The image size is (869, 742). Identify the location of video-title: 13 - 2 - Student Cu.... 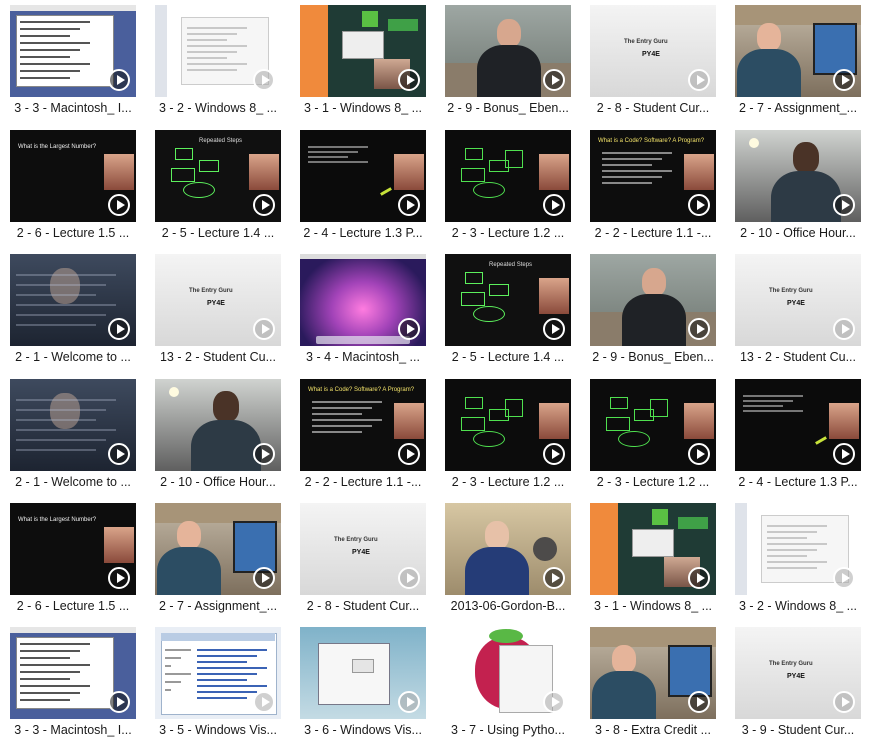
(798, 357).